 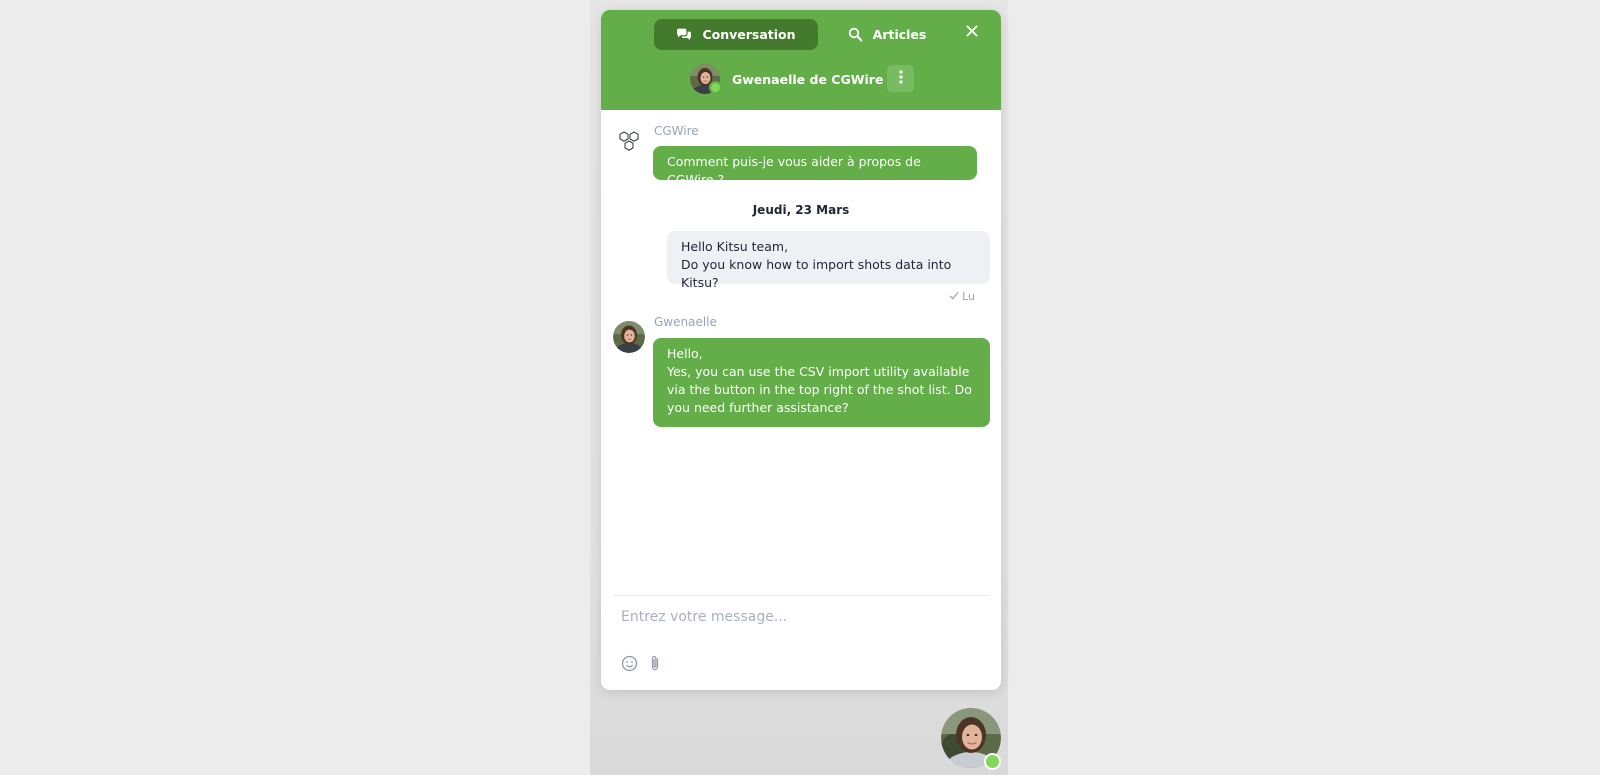 I want to click on chat-bubbles-icon, so click(x=684, y=35).